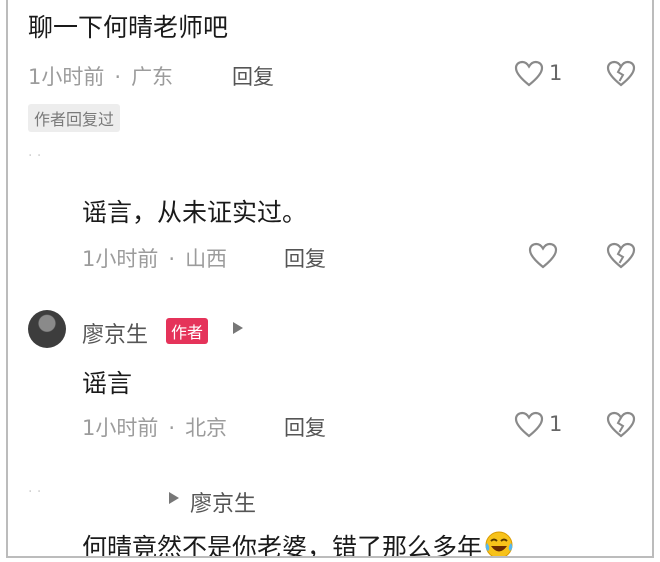  What do you see at coordinates (195, 212) in the screenshot?
I see `comment-text: 谣言，从未证实过。` at bounding box center [195, 212].